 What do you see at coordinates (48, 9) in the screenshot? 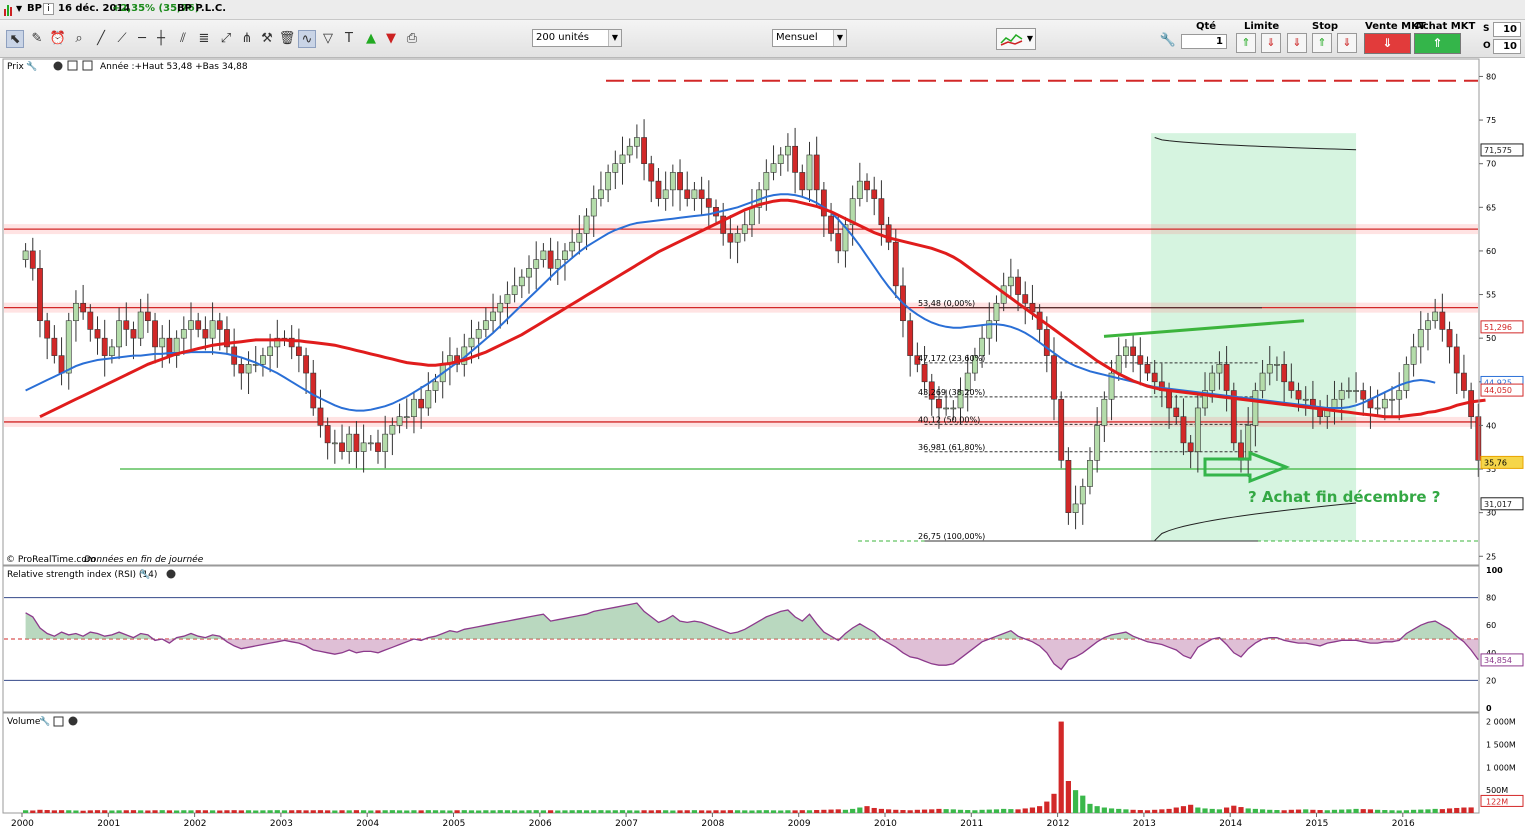
I see `info-icon: i` at bounding box center [48, 9].